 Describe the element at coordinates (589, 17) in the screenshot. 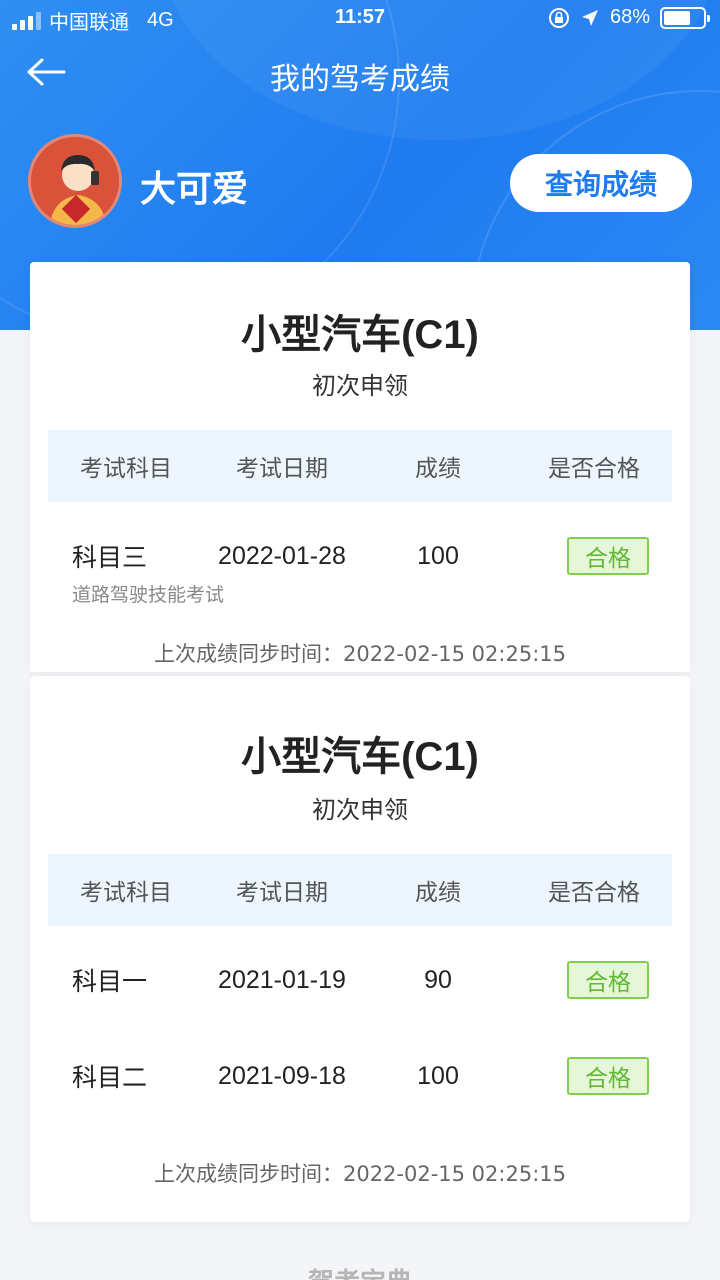

I see `location-icon` at that location.